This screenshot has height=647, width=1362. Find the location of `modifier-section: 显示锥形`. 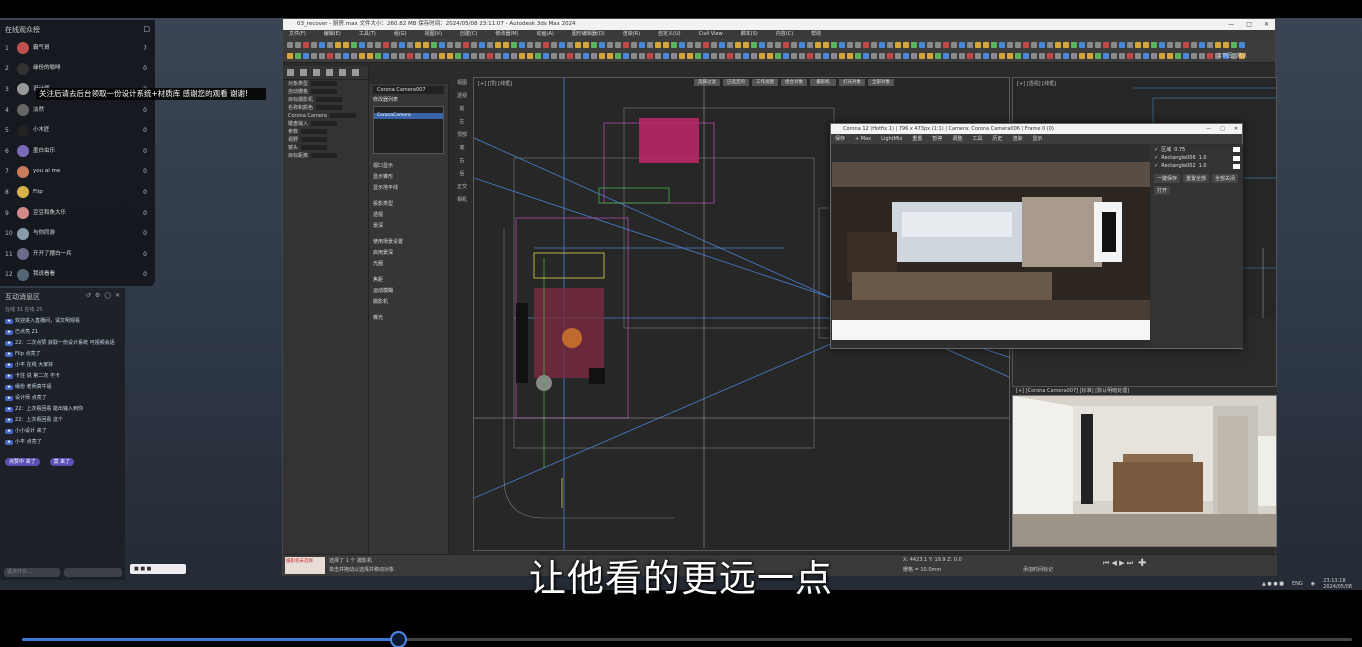

modifier-section: 显示锥形 is located at coordinates (408, 177).